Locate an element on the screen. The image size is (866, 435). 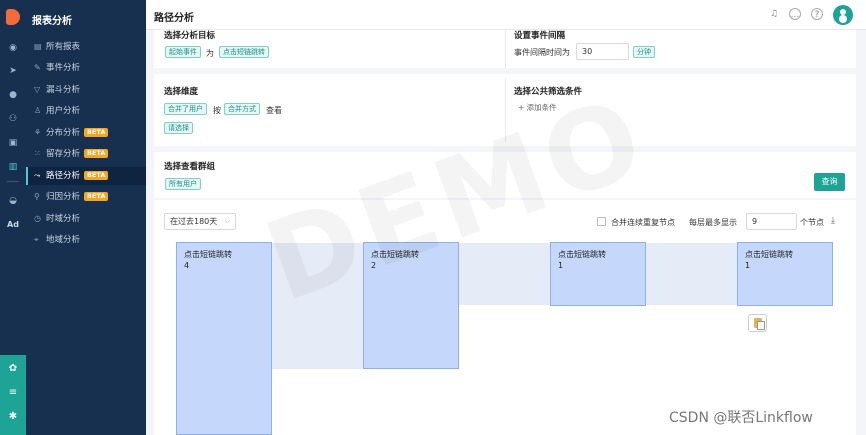
rail-bottom: ✿ ≡ ✱ is located at coordinates (13, 395).